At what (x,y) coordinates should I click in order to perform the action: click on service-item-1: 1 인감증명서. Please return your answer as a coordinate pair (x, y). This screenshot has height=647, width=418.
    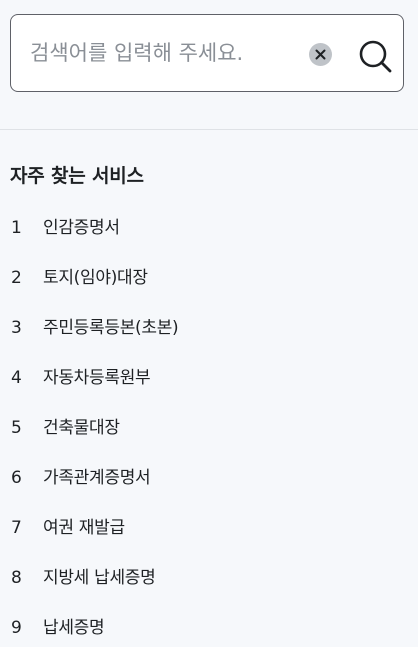
    Looking at the image, I should click on (209, 237).